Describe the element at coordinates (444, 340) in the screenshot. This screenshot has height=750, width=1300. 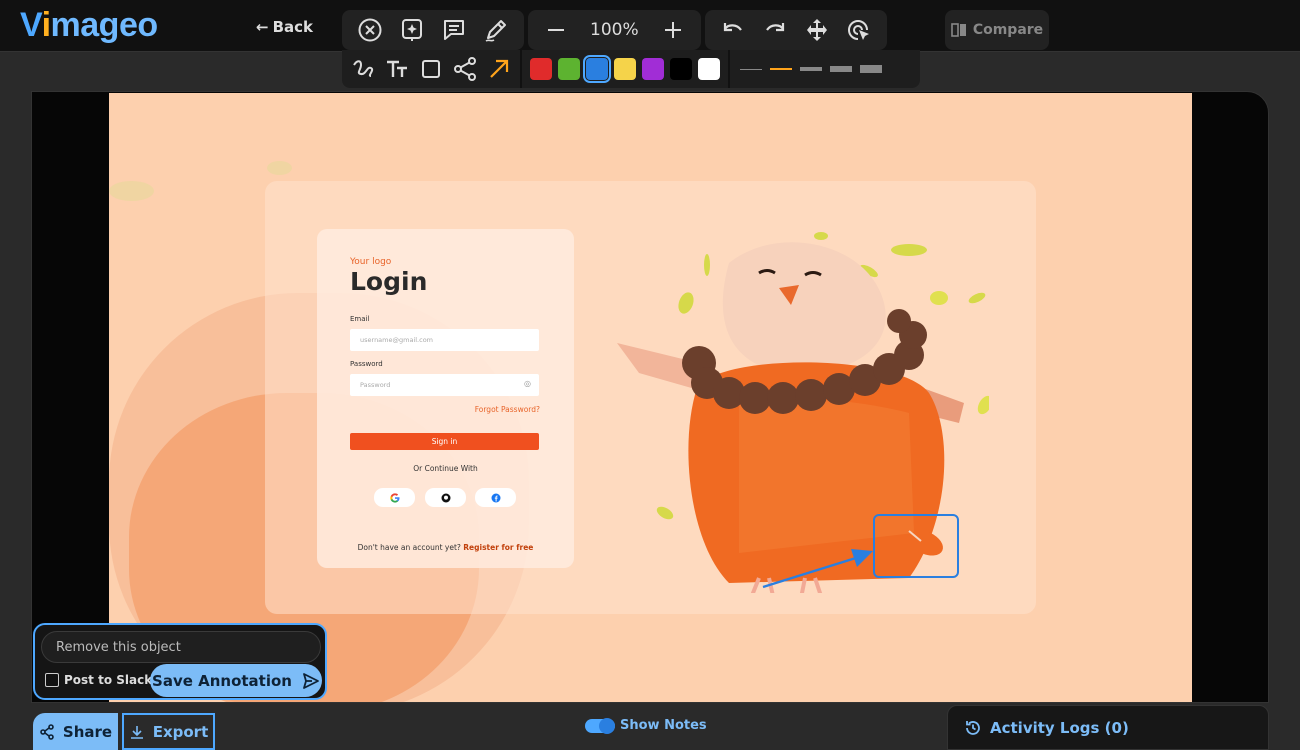
I see `email-field: username@gmail.com` at that location.